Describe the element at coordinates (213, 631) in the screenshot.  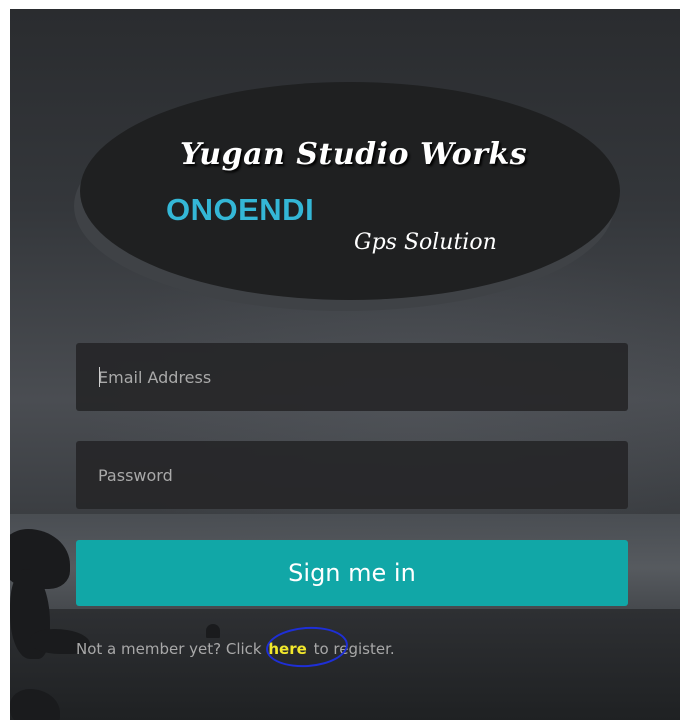
I see `background-rock` at that location.